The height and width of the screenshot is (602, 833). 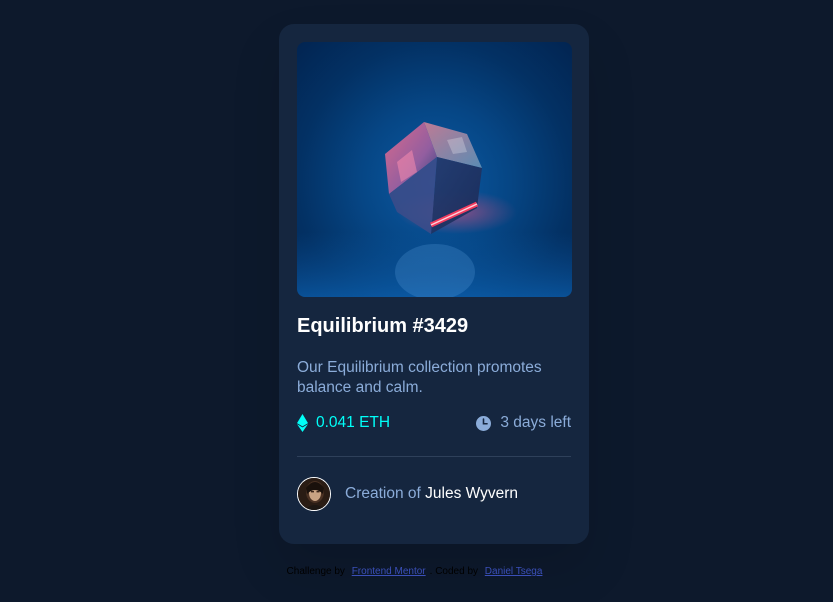 I want to click on creator-name-link: Jules Wyvern, so click(x=471, y=493).